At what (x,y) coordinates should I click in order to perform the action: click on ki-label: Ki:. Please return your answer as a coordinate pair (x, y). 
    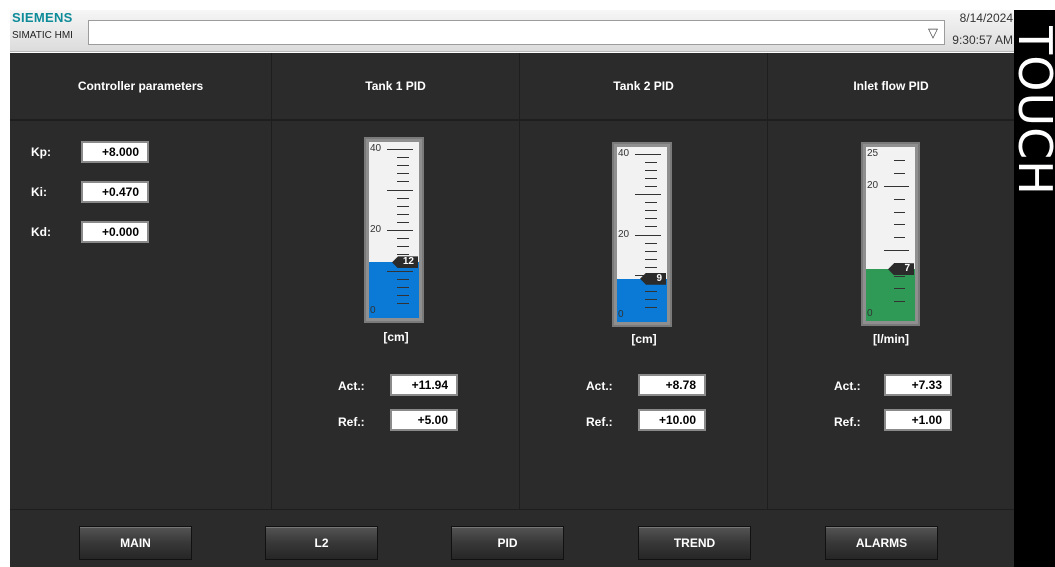
    Looking at the image, I should click on (39, 192).